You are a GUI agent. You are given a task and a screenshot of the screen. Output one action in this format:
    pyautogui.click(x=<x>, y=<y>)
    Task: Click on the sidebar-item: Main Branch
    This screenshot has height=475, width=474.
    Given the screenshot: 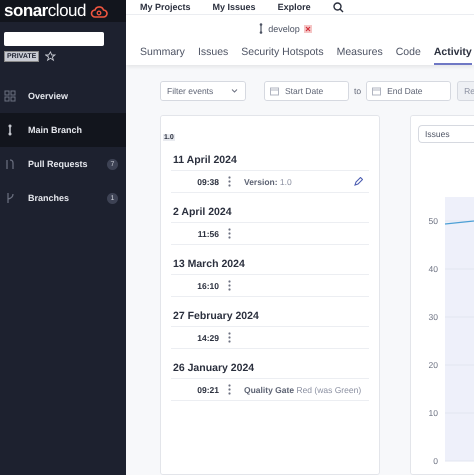 What is the action you would take?
    pyautogui.click(x=63, y=130)
    